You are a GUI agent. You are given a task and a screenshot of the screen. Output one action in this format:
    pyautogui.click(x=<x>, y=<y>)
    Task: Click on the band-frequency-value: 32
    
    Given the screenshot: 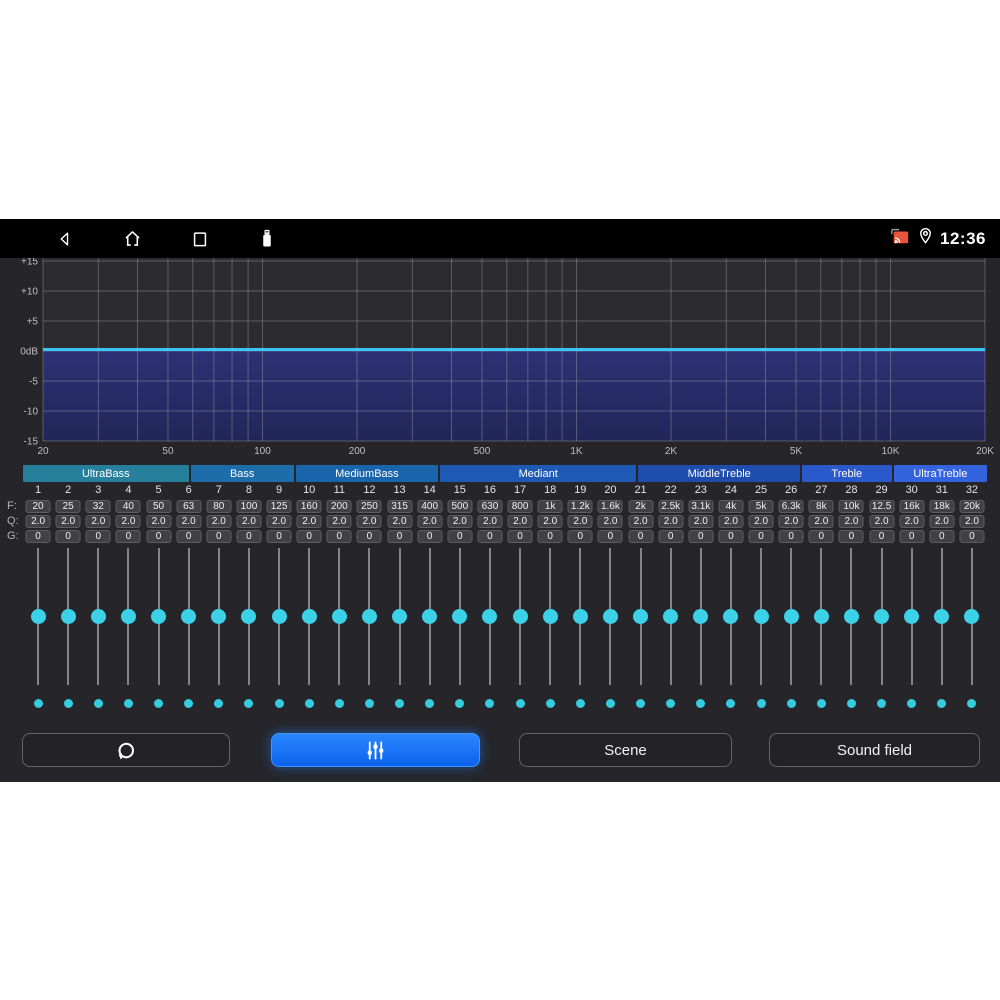 What is the action you would take?
    pyautogui.click(x=98, y=506)
    